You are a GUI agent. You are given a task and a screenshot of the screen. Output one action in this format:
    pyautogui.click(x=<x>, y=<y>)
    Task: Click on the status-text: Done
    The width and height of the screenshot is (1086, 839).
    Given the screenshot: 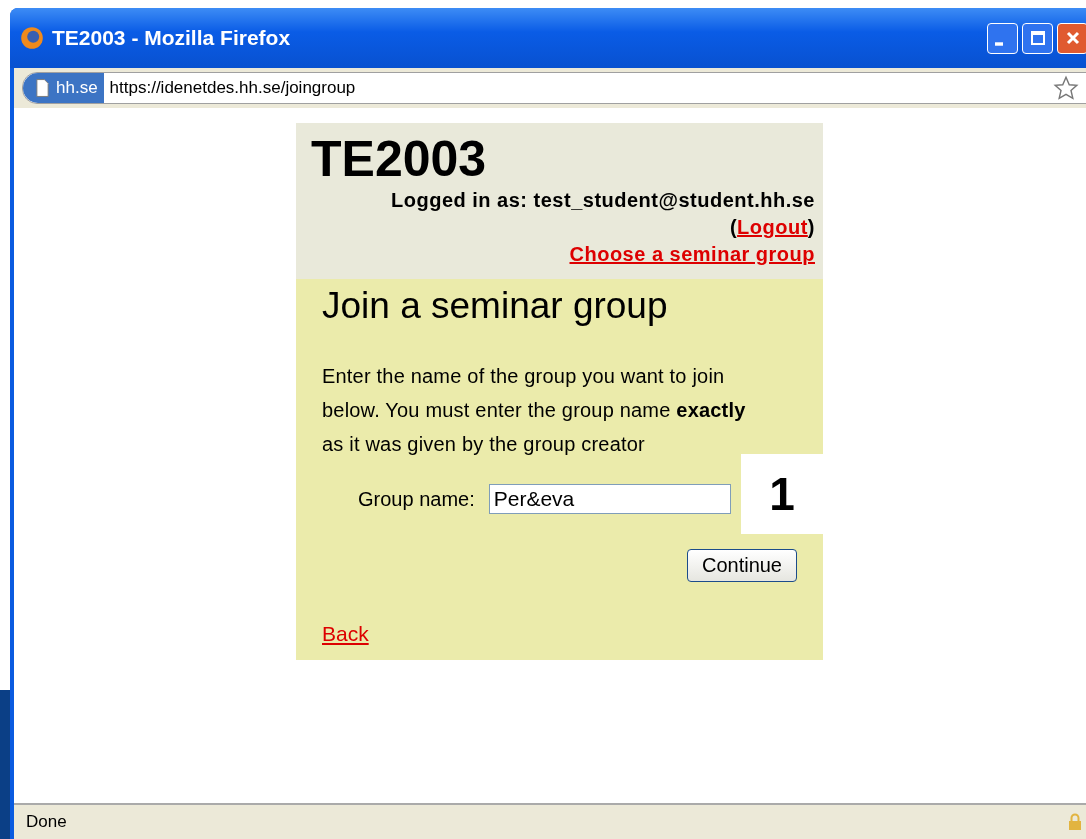 What is the action you would take?
    pyautogui.click(x=46, y=822)
    